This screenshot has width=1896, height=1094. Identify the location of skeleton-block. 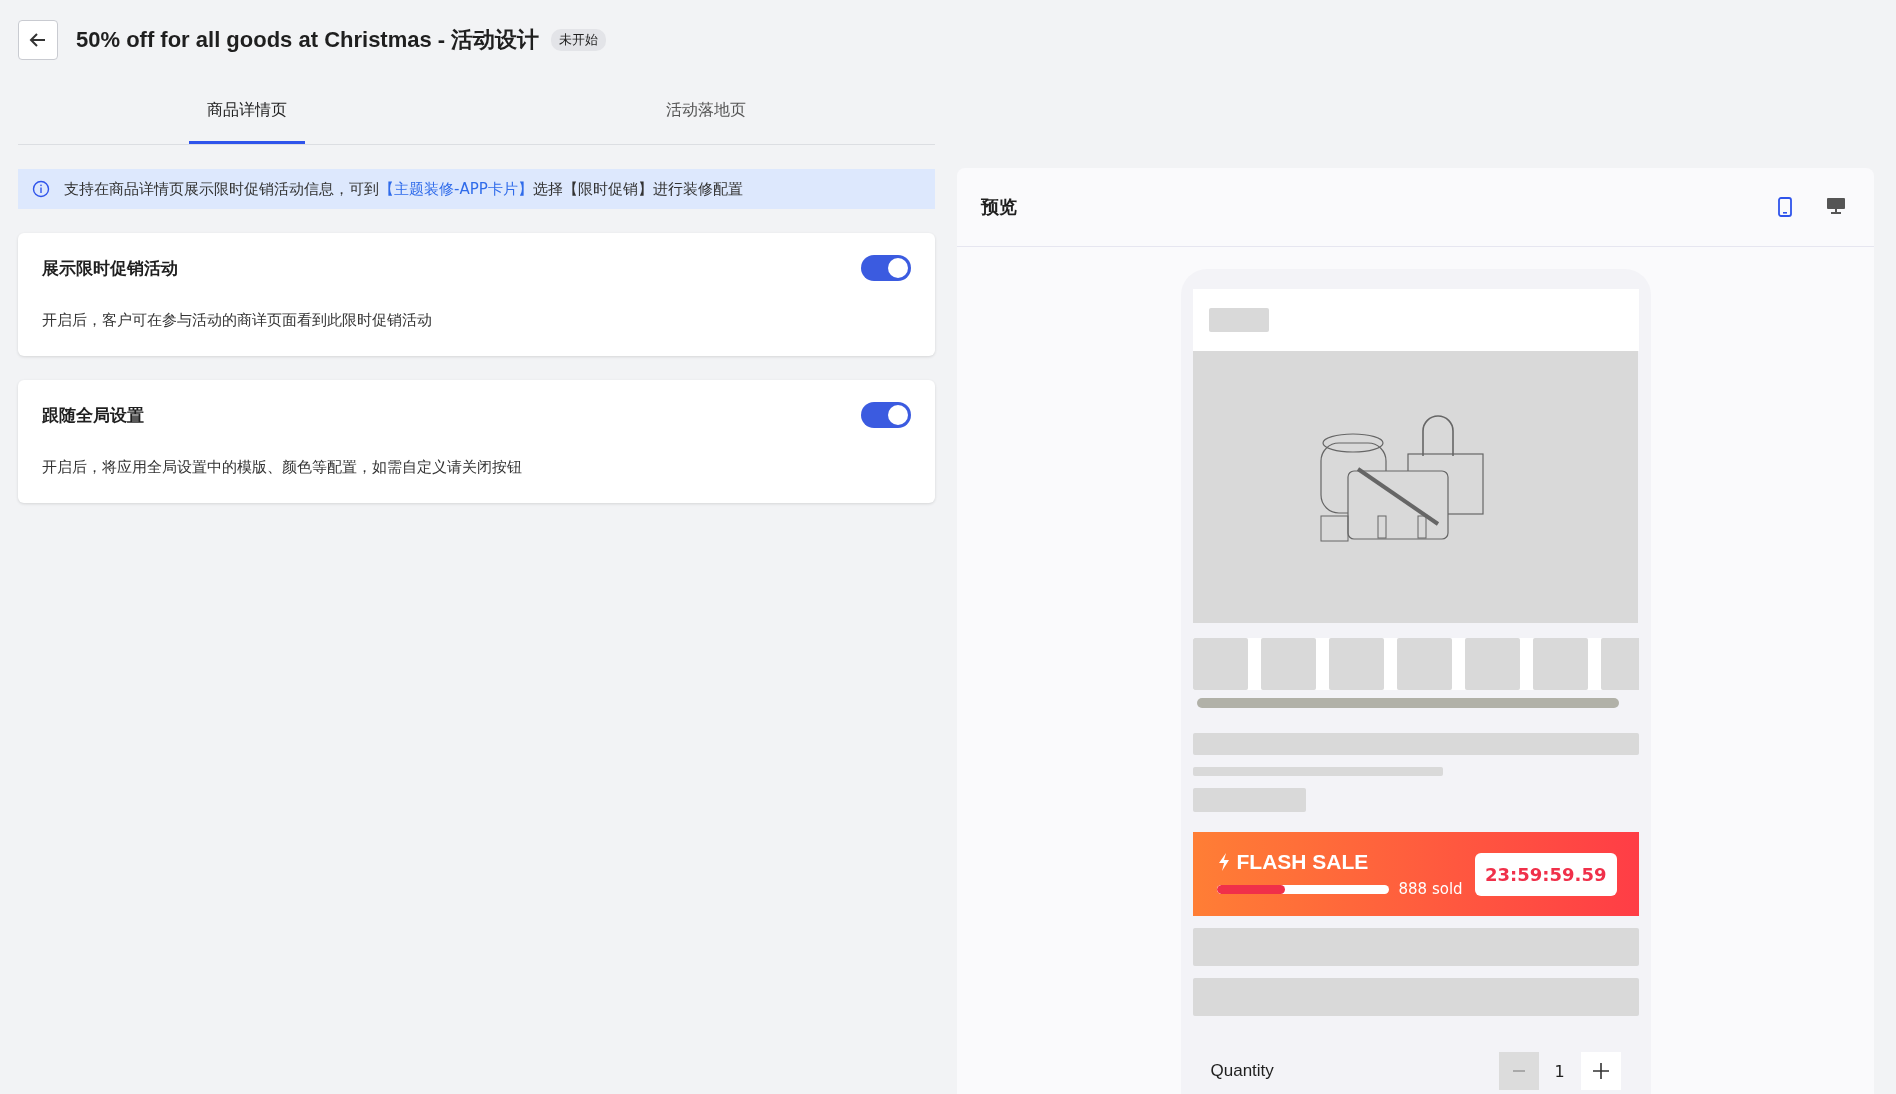
(1238, 320).